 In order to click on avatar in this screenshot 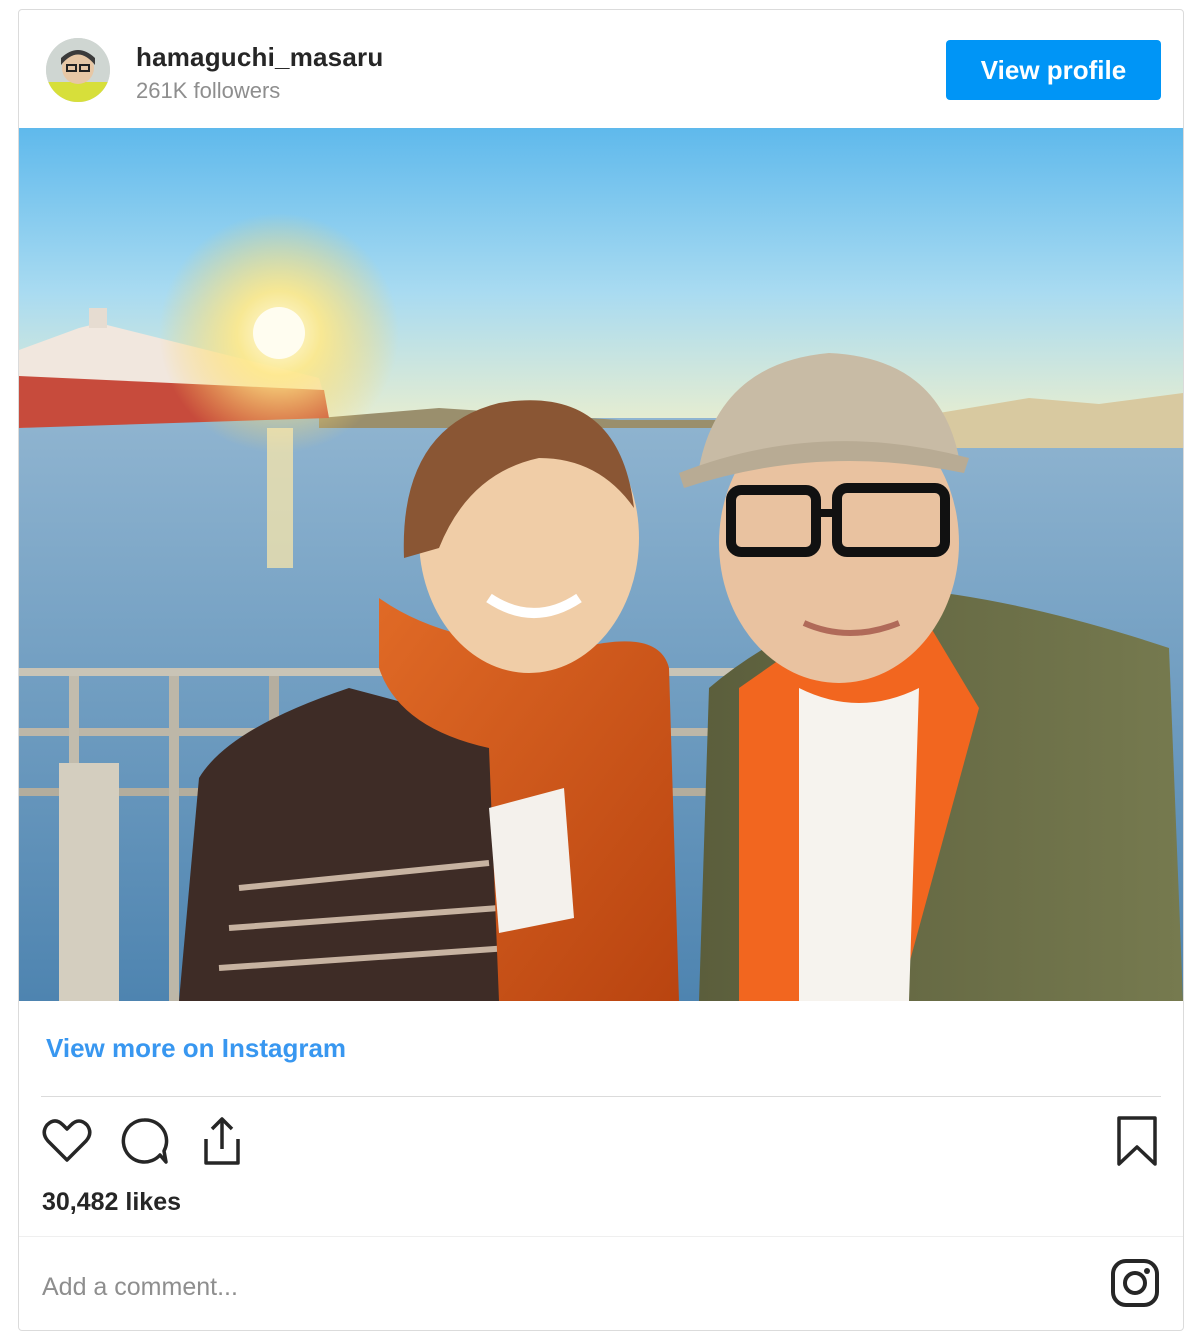, I will do `click(78, 70)`.